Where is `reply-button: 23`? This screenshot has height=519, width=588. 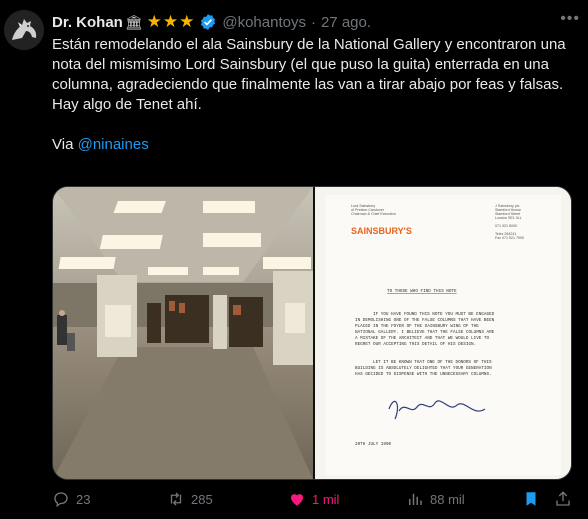 reply-button: 23 is located at coordinates (71, 499).